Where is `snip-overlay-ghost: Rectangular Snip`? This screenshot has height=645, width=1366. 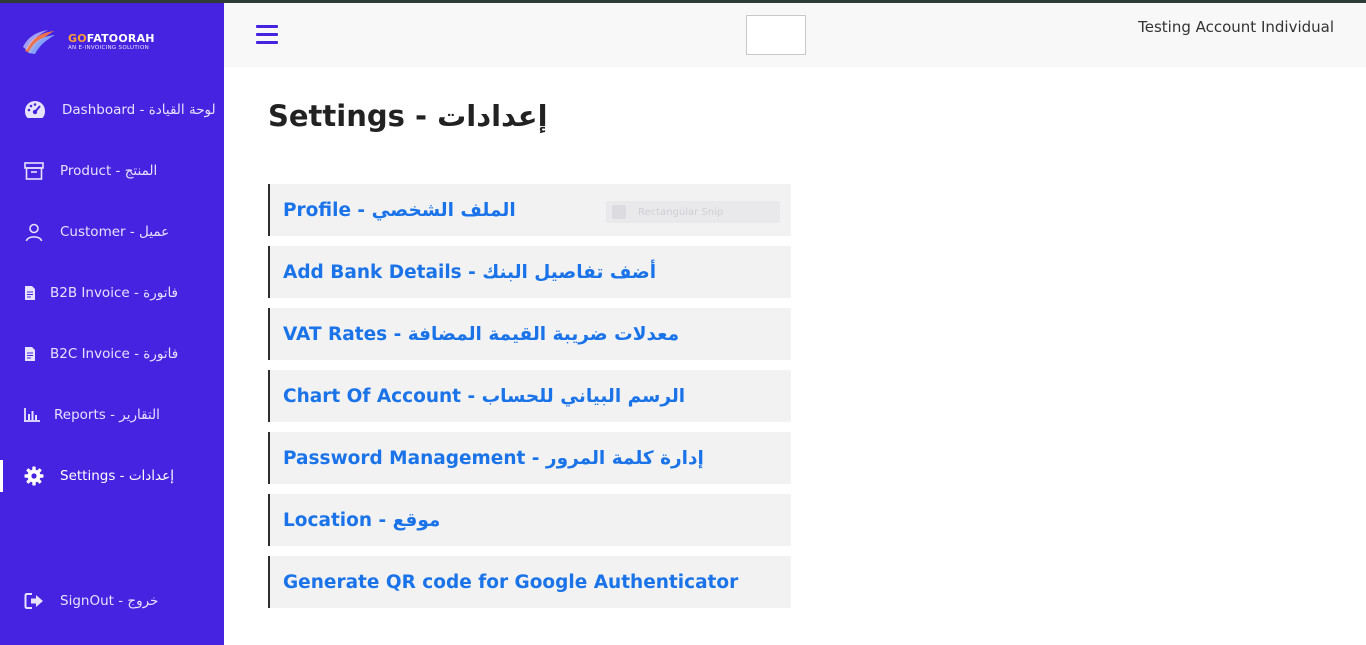 snip-overlay-ghost: Rectangular Snip is located at coordinates (693, 212).